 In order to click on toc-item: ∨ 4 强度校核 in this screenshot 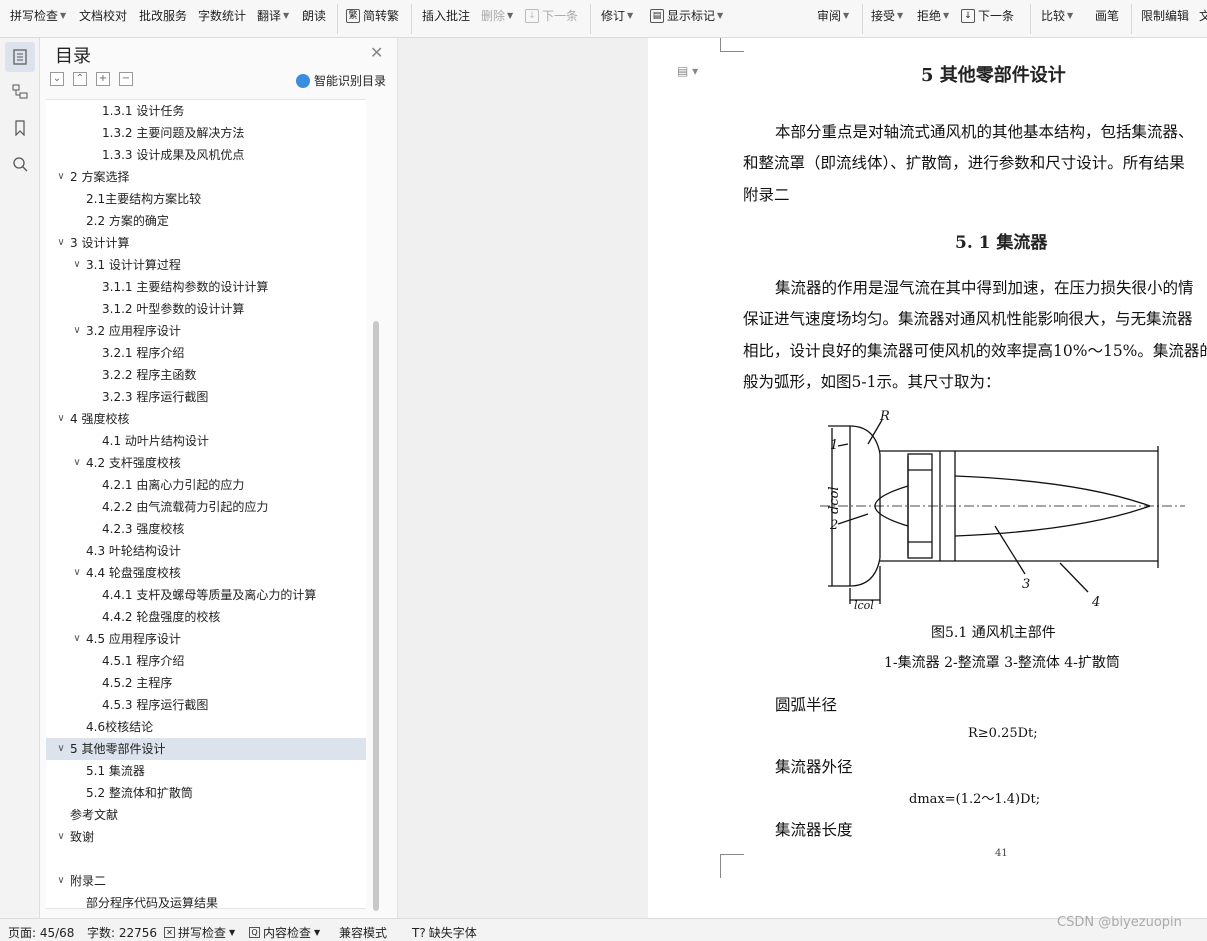, I will do `click(206, 419)`.